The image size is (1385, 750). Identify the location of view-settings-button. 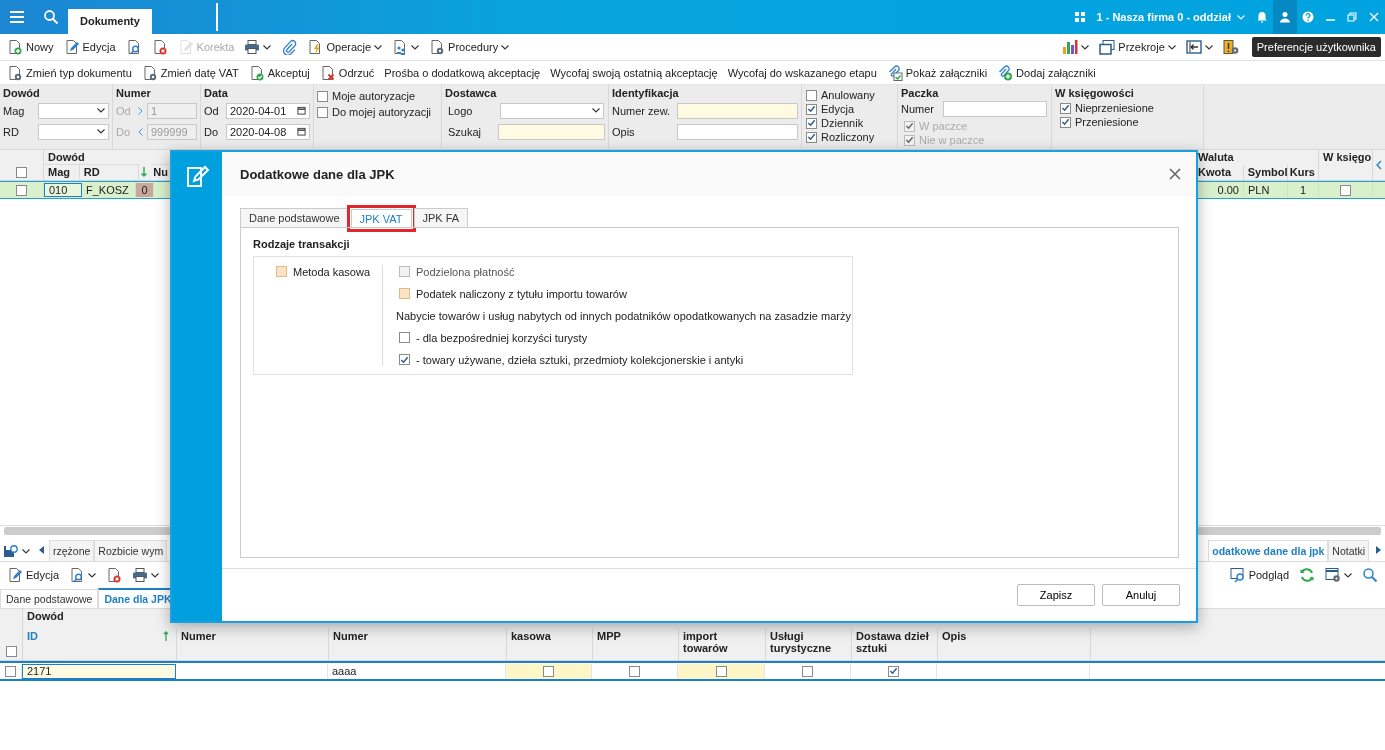
(1338, 575).